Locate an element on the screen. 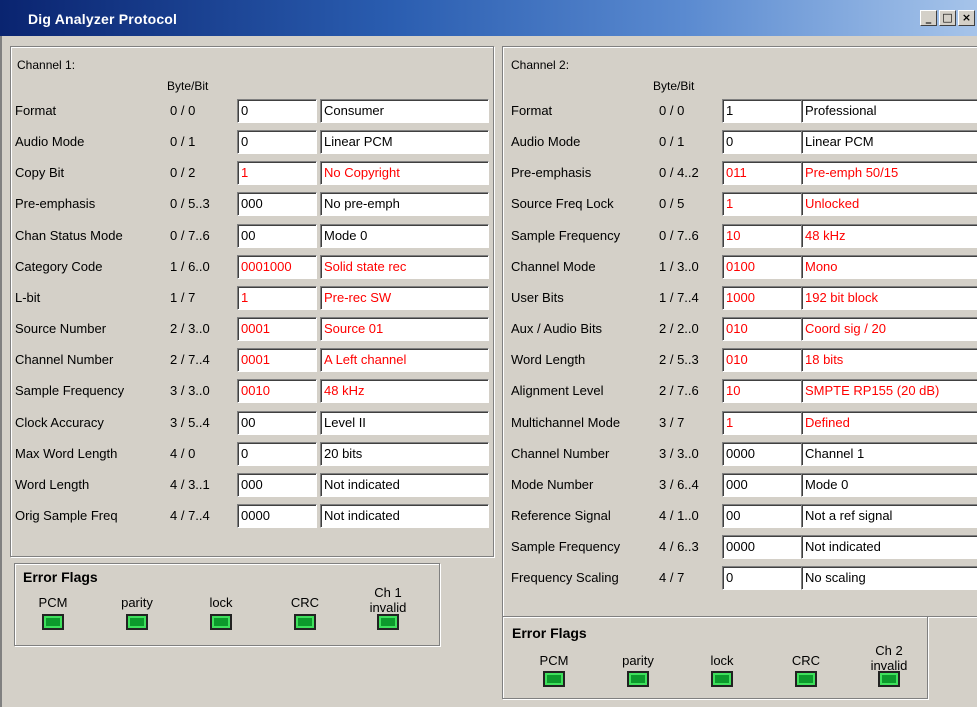  byte-bit: 2 / 3..0 is located at coordinates (190, 329).